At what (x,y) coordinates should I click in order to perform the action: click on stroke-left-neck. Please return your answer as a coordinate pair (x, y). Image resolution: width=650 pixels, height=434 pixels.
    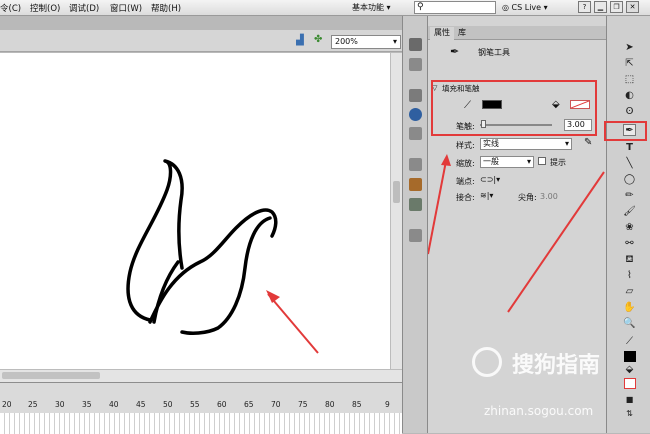
    Looking at the image, I should click on (155, 240).